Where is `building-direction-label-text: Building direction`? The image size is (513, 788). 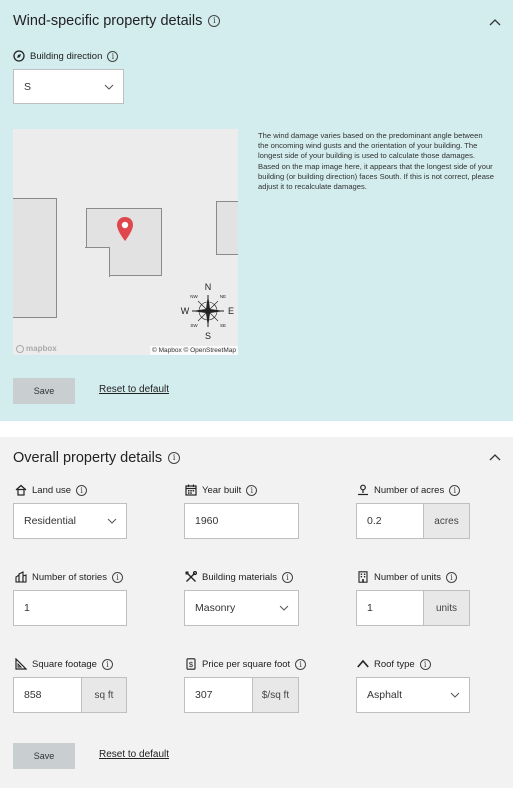
building-direction-label-text: Building direction is located at coordinates (66, 56).